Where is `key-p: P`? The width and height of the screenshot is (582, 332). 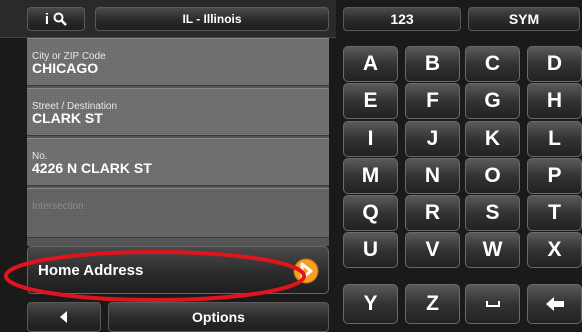 key-p: P is located at coordinates (554, 176).